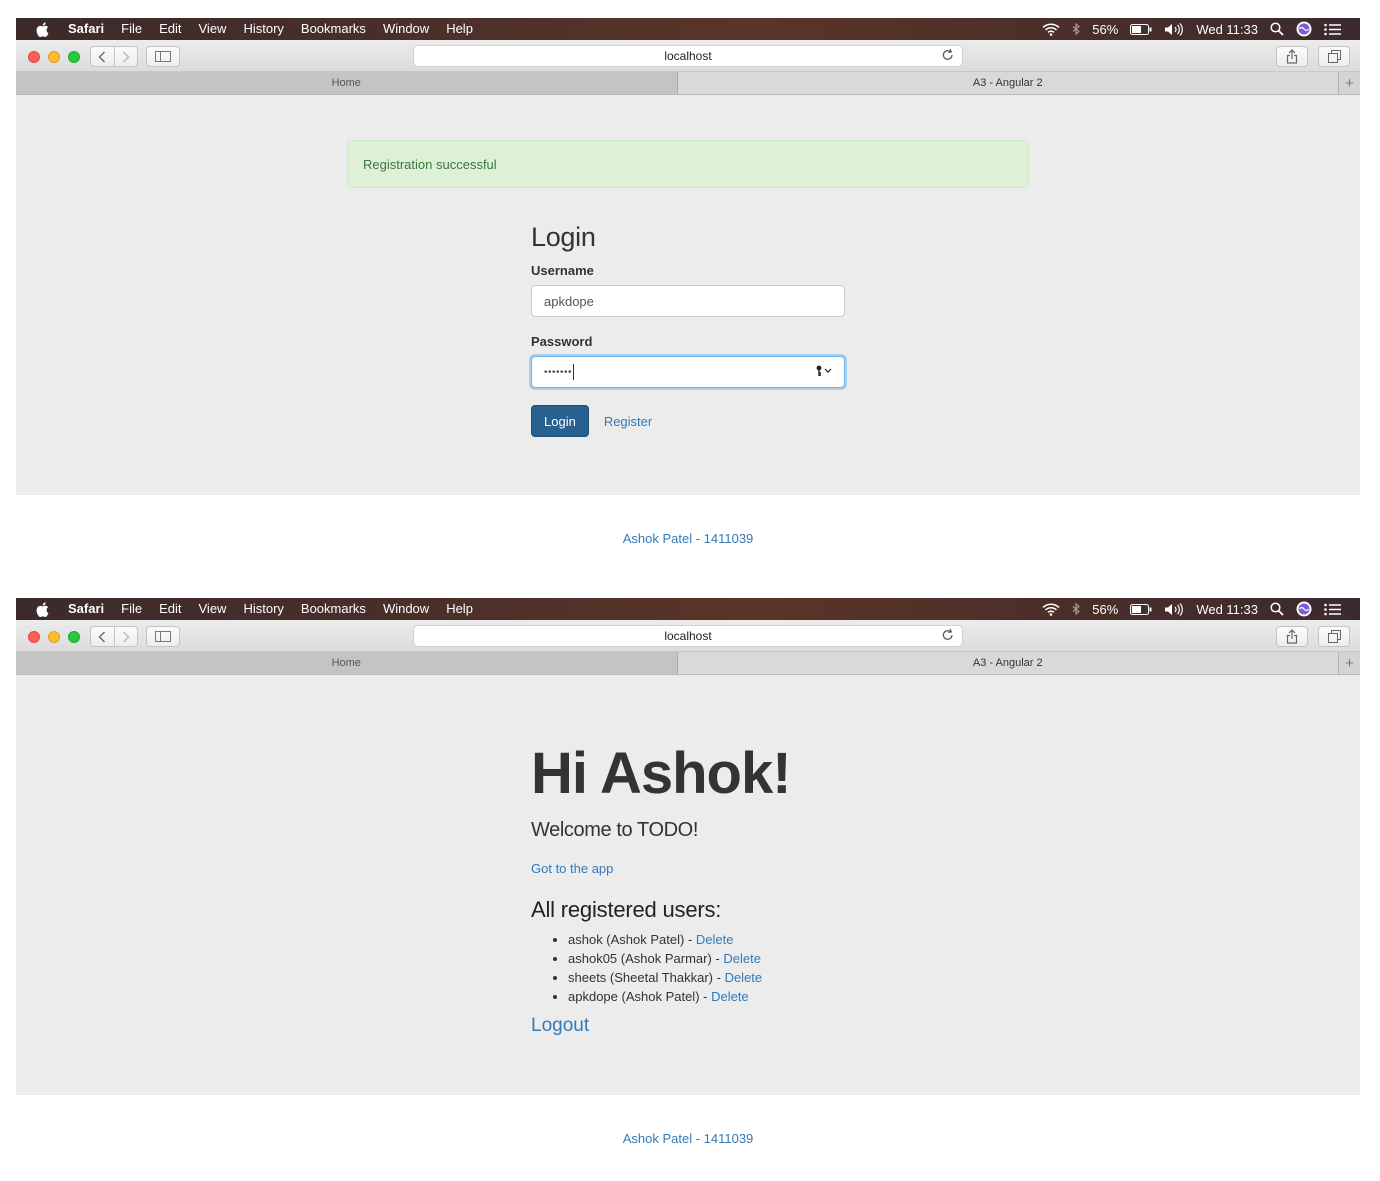  I want to click on user-list-item: ashok05 (Ashok Parmar) - Delete, so click(799, 958).